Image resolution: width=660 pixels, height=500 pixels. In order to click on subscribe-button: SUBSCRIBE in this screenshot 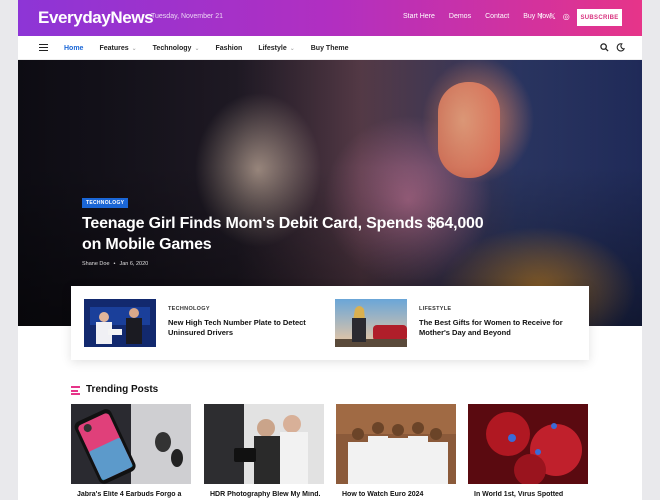, I will do `click(599, 17)`.